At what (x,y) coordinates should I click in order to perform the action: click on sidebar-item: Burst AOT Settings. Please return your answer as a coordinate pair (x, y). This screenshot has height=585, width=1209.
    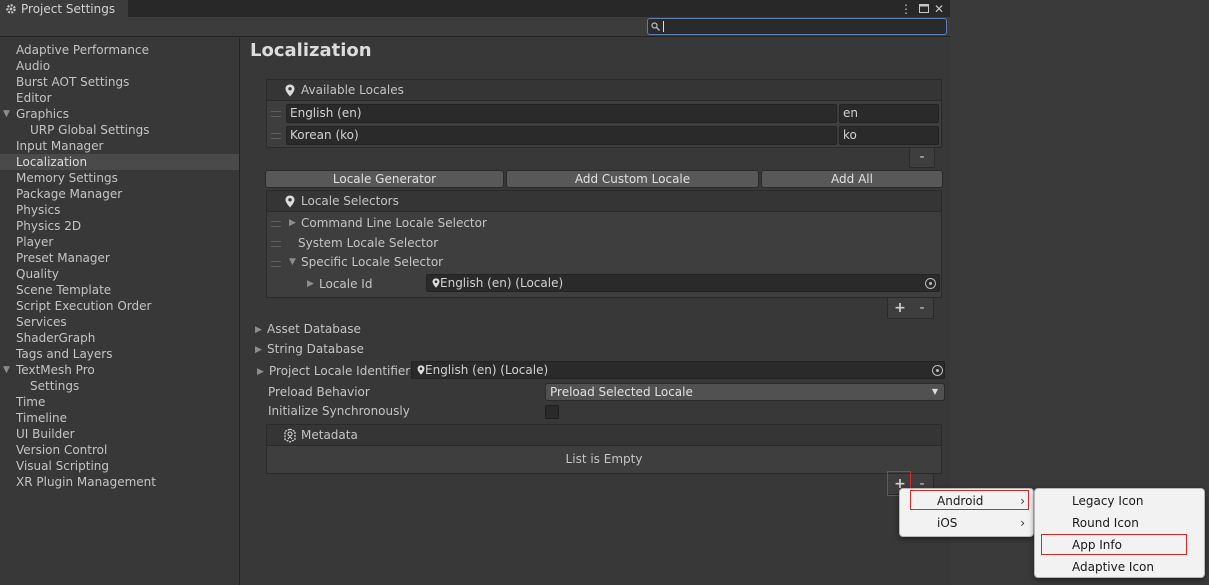
    Looking at the image, I should click on (119, 82).